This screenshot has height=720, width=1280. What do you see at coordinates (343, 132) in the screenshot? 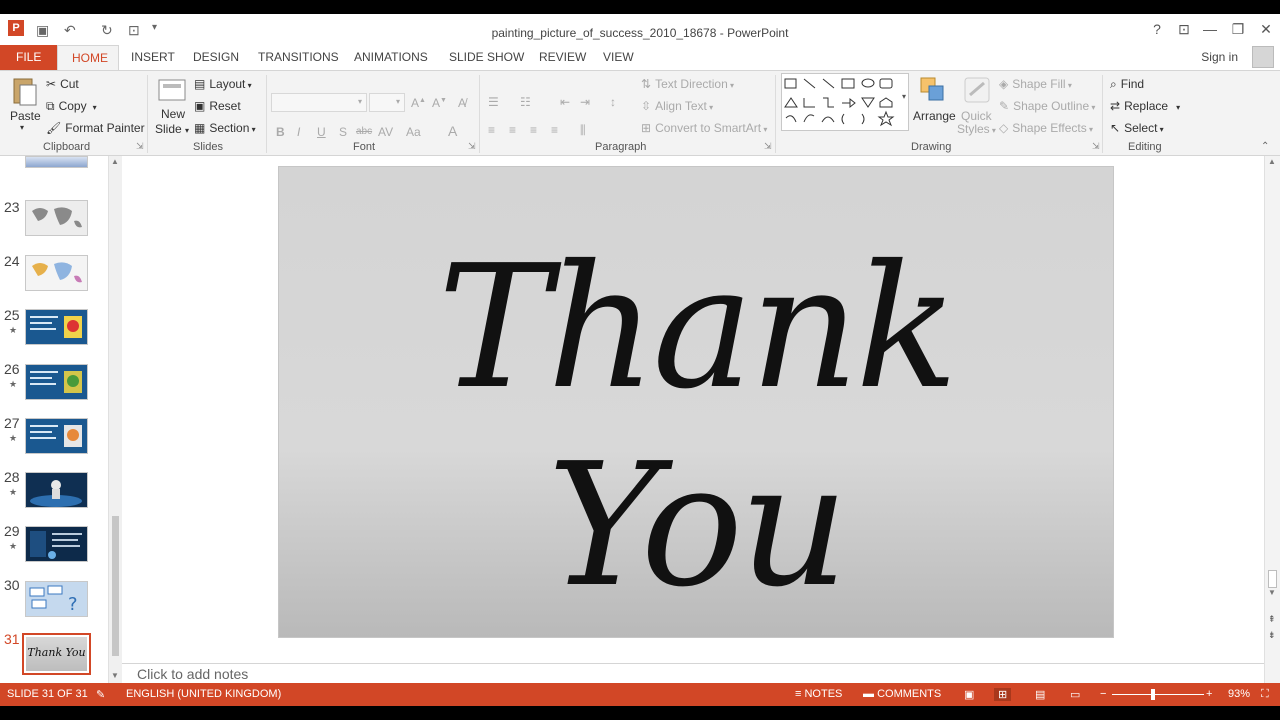
I see `text-shadow-button: S` at bounding box center [343, 132].